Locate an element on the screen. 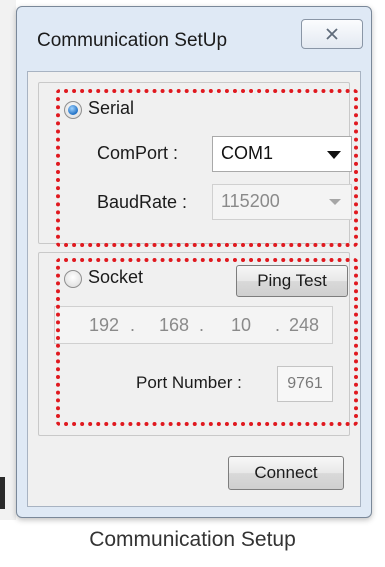  baudrate-label: BaudRate : is located at coordinates (142, 202).